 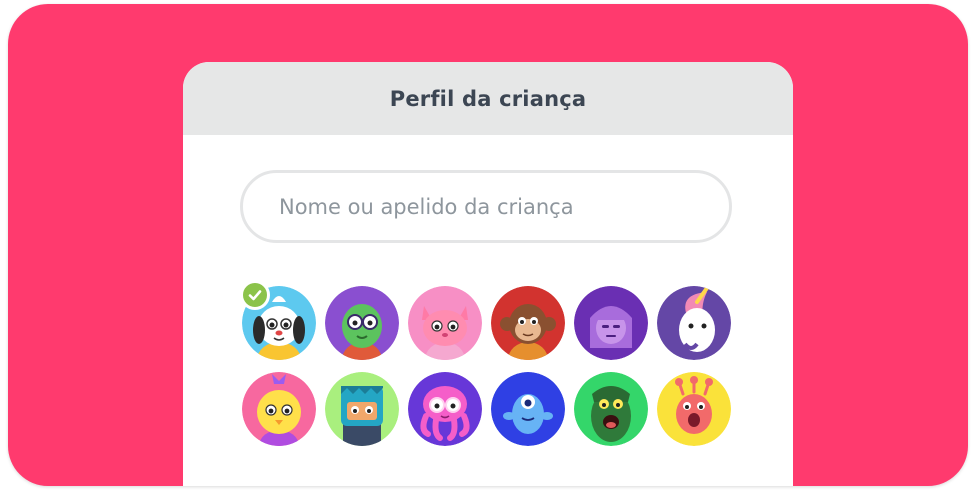 I want to click on pink-alien-icon, so click(x=694, y=409).